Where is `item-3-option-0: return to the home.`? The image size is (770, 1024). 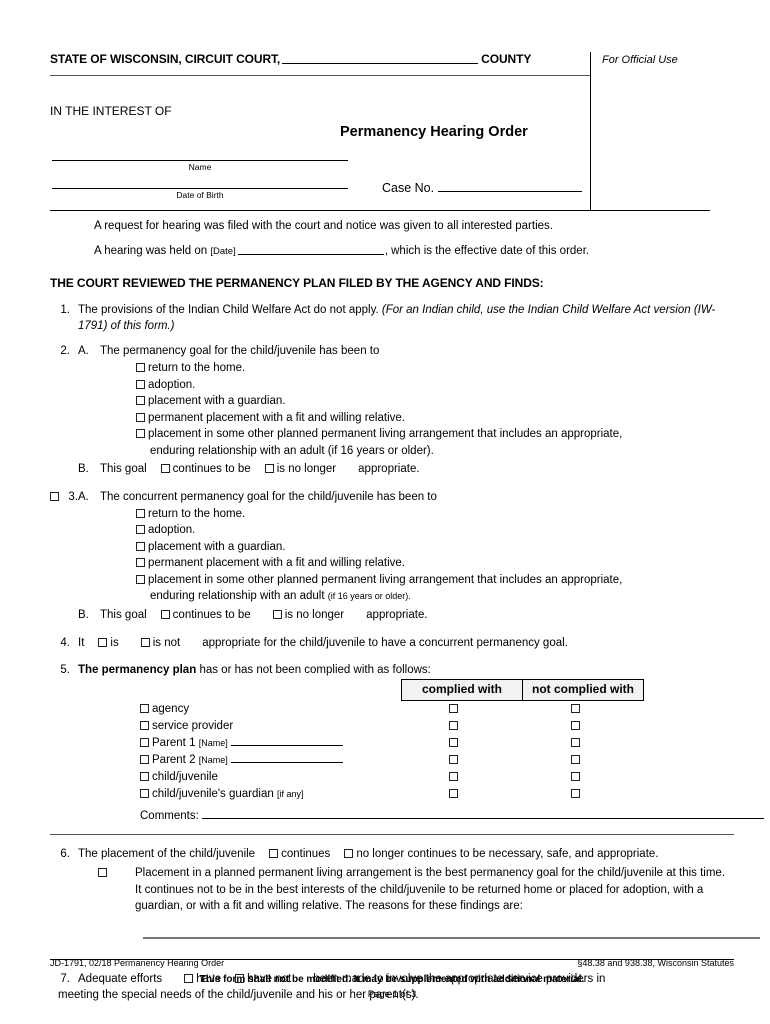 item-3-option-0: return to the home. is located at coordinates (435, 514).